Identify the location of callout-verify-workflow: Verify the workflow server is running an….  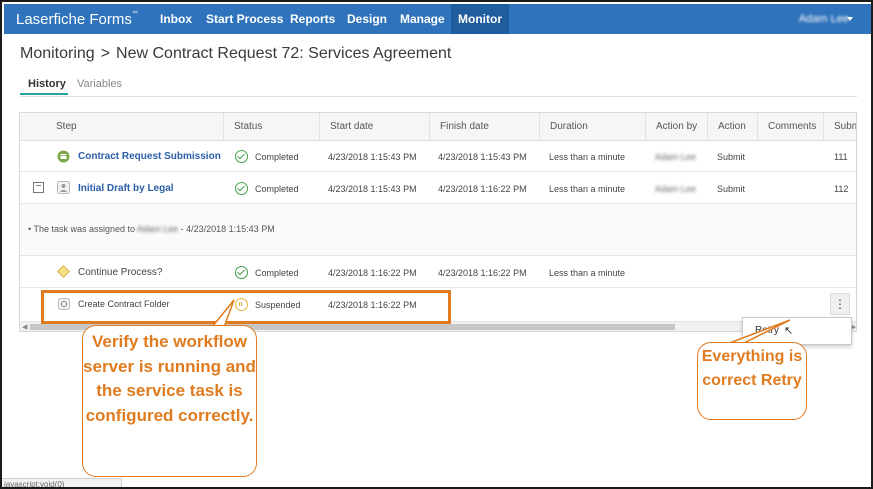
(169, 401).